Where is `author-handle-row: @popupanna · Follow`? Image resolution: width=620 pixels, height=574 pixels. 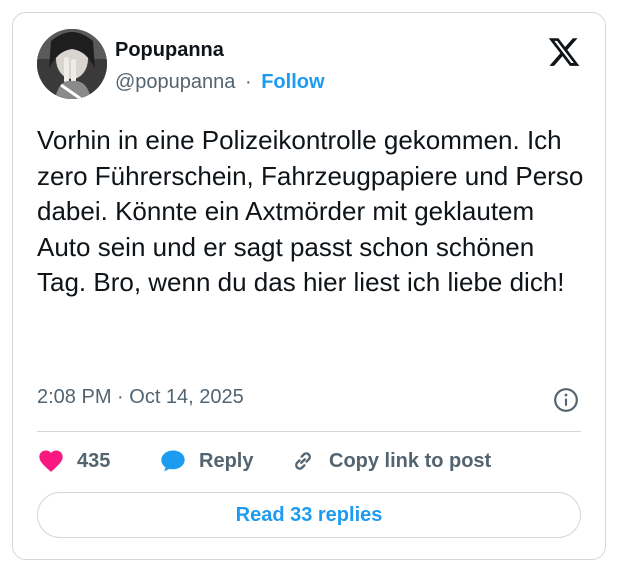 author-handle-row: @popupanna · Follow is located at coordinates (220, 82).